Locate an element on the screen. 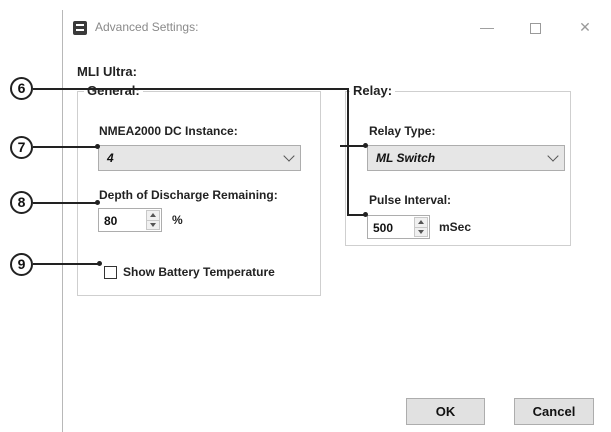 Image resolution: width=611 pixels, height=432 pixels. callout-9-dot is located at coordinates (99, 263).